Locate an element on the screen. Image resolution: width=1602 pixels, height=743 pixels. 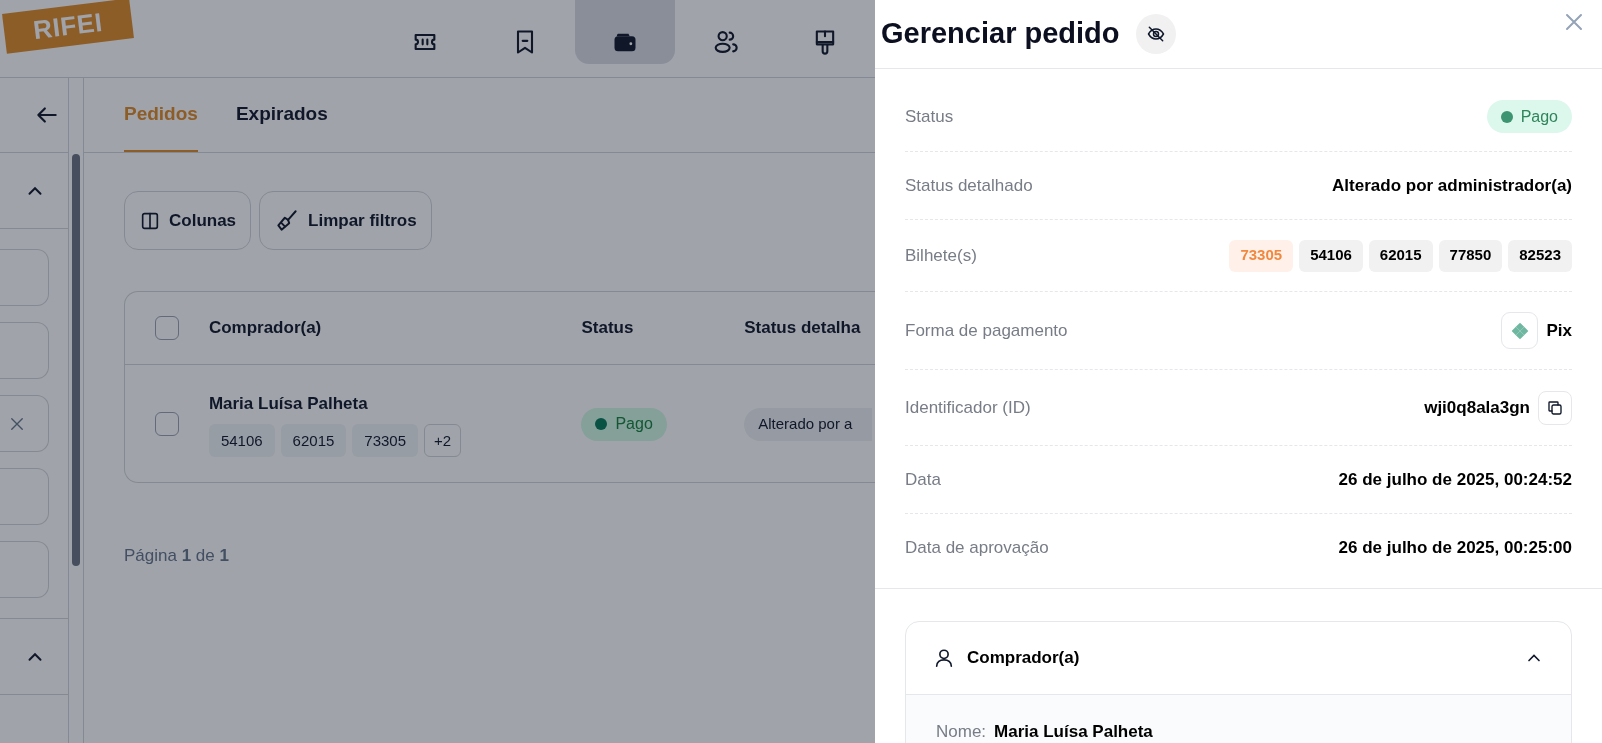
logo: RIFEI is located at coordinates (68, 27).